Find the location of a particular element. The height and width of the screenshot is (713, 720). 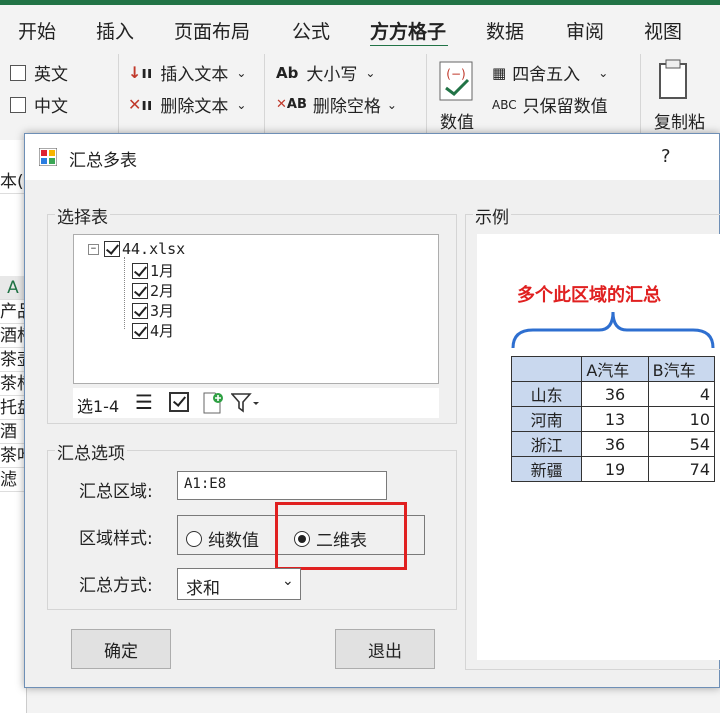

help-button: ? is located at coordinates (666, 156).